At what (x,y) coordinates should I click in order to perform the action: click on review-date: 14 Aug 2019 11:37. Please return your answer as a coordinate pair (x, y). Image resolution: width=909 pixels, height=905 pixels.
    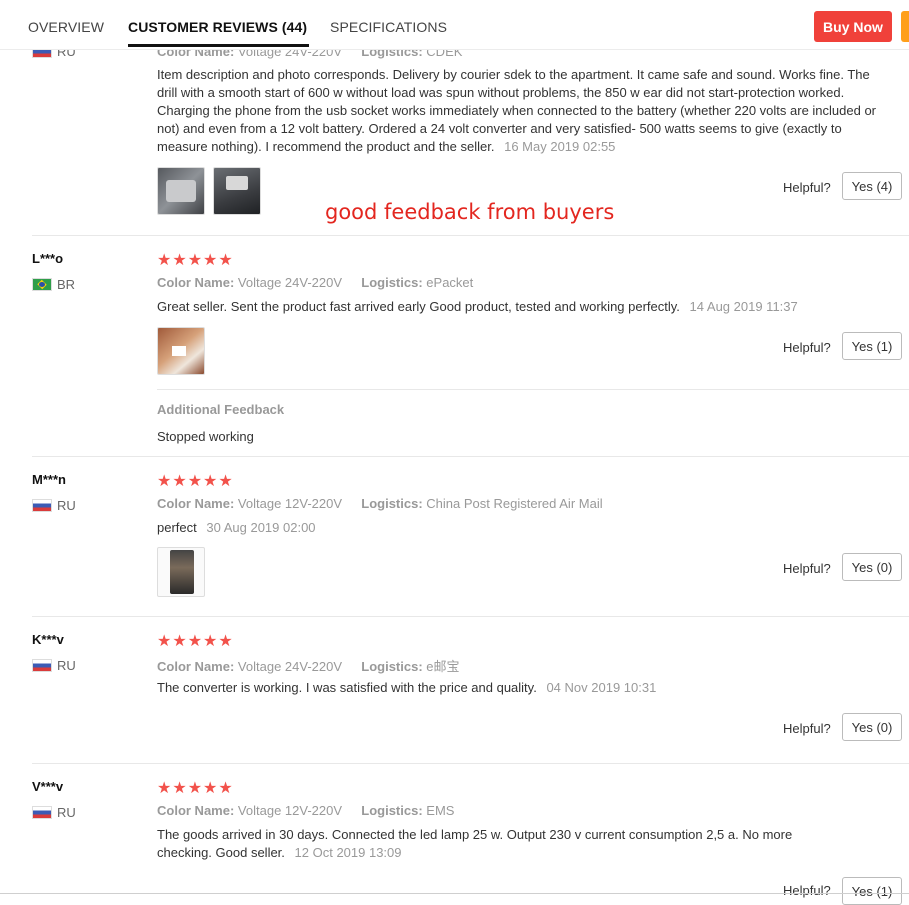
    Looking at the image, I should click on (743, 306).